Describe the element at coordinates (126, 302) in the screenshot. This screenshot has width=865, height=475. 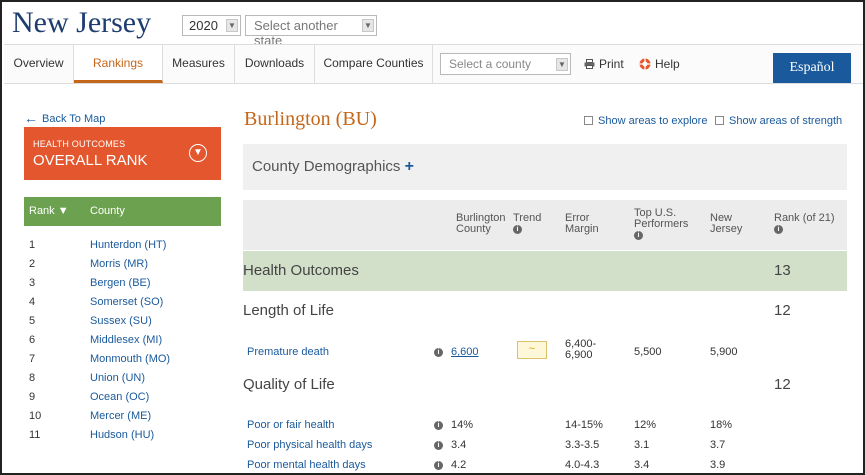
I see `county-link: Somerset (SO)` at that location.